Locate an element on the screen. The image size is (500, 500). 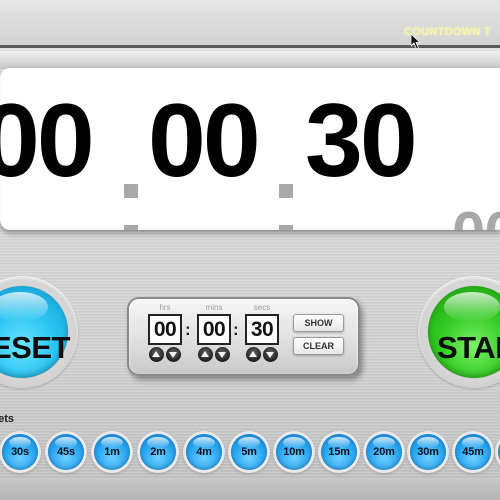
show-button: SHOW is located at coordinates (318, 323).